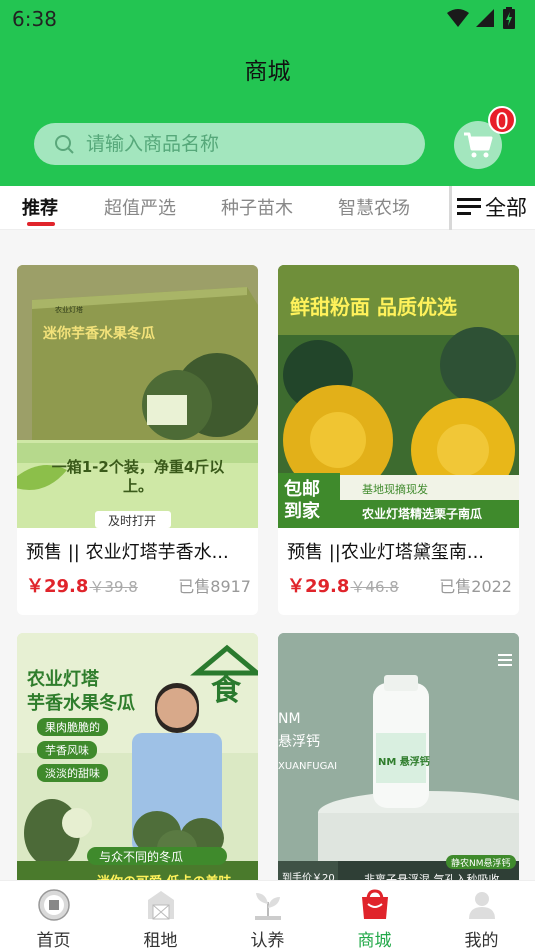 The width and height of the screenshot is (535, 951). Describe the element at coordinates (450, 208) in the screenshot. I see `tabs-divider` at that location.